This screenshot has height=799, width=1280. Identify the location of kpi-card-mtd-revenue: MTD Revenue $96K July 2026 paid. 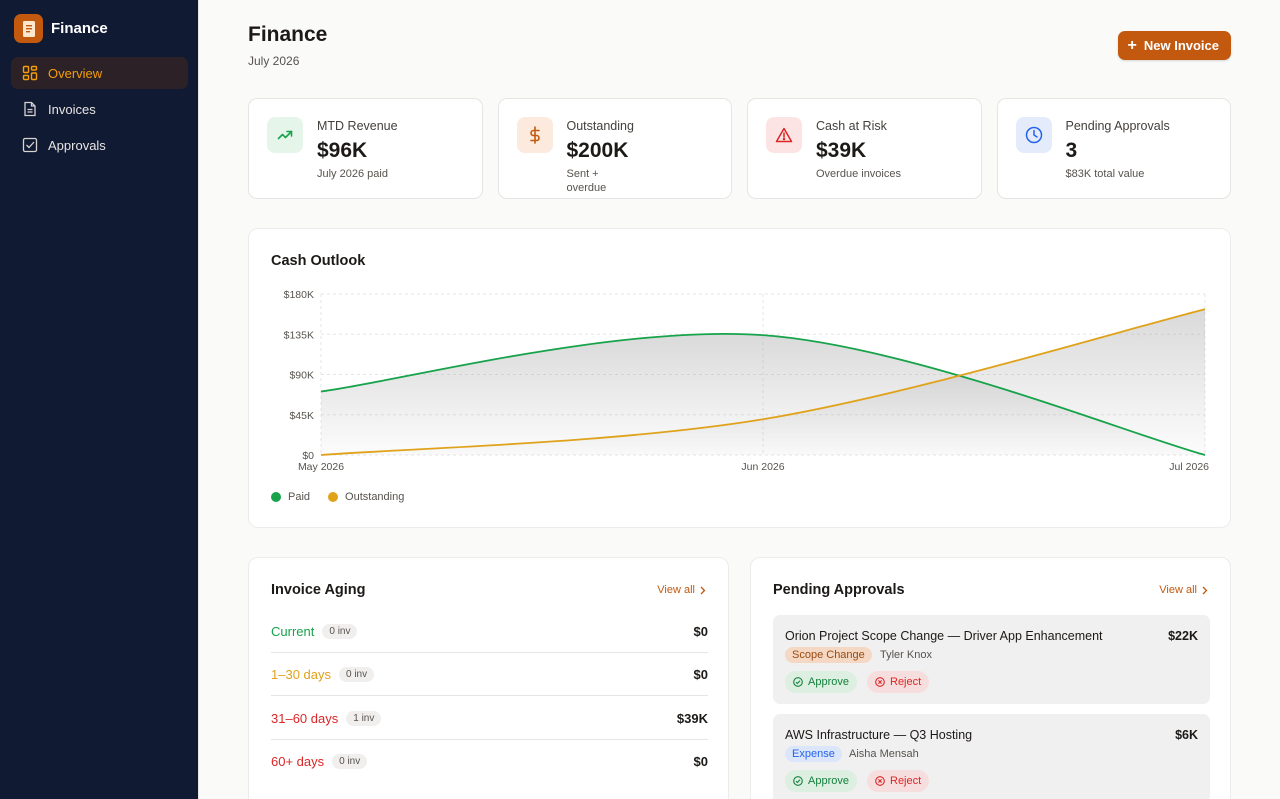
(365, 148).